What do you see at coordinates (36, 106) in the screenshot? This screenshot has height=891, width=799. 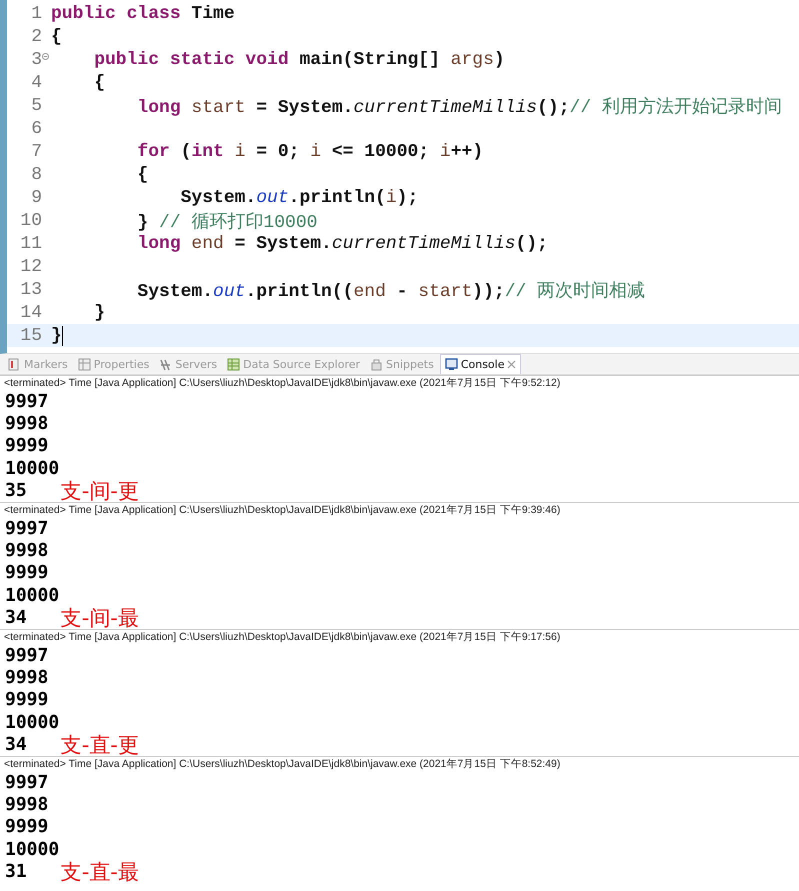 I see `line-number: 5` at bounding box center [36, 106].